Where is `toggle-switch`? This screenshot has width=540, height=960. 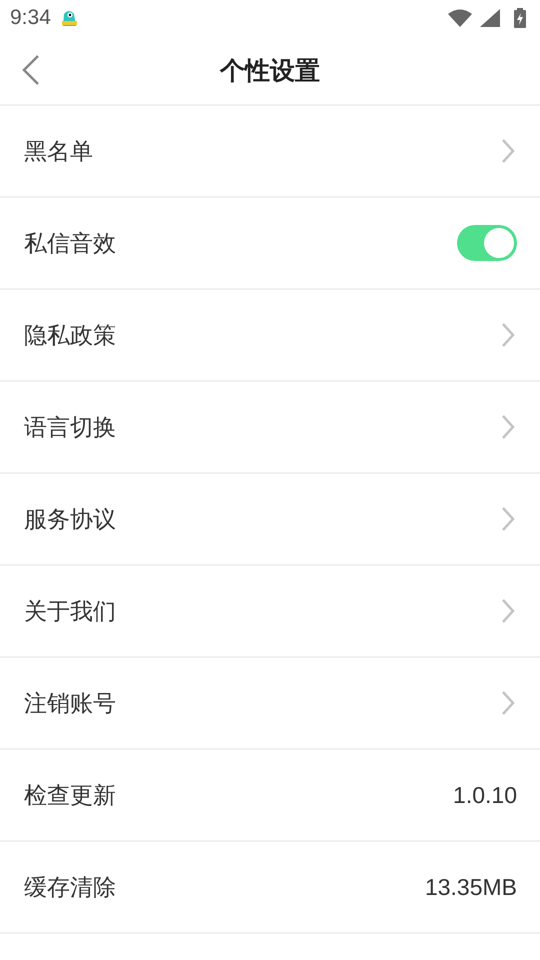 toggle-switch is located at coordinates (487, 243).